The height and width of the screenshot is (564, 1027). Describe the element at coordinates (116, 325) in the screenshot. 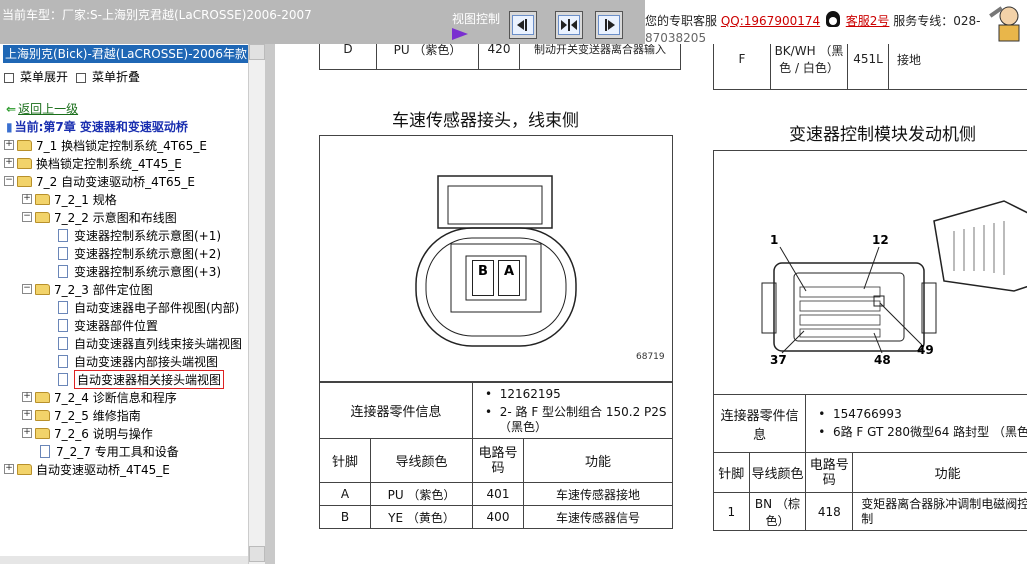

I see `tree-item-label: 变速器部件位置` at that location.